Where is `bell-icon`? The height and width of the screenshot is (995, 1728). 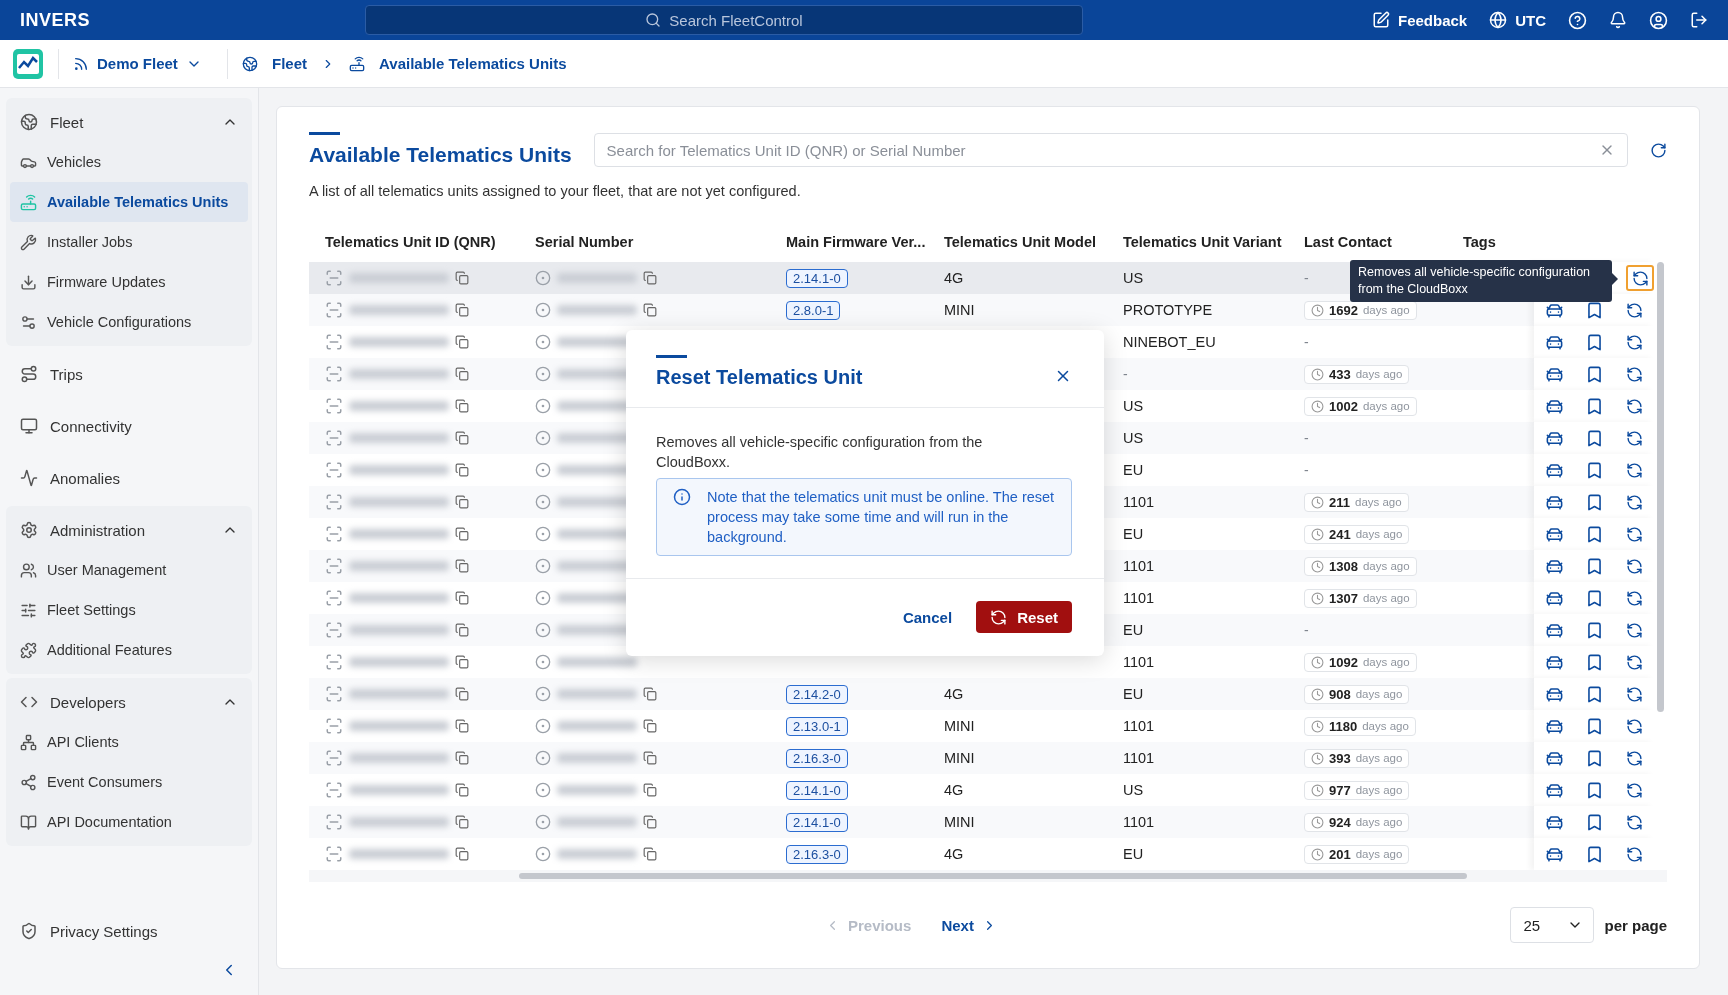
bell-icon is located at coordinates (1618, 20).